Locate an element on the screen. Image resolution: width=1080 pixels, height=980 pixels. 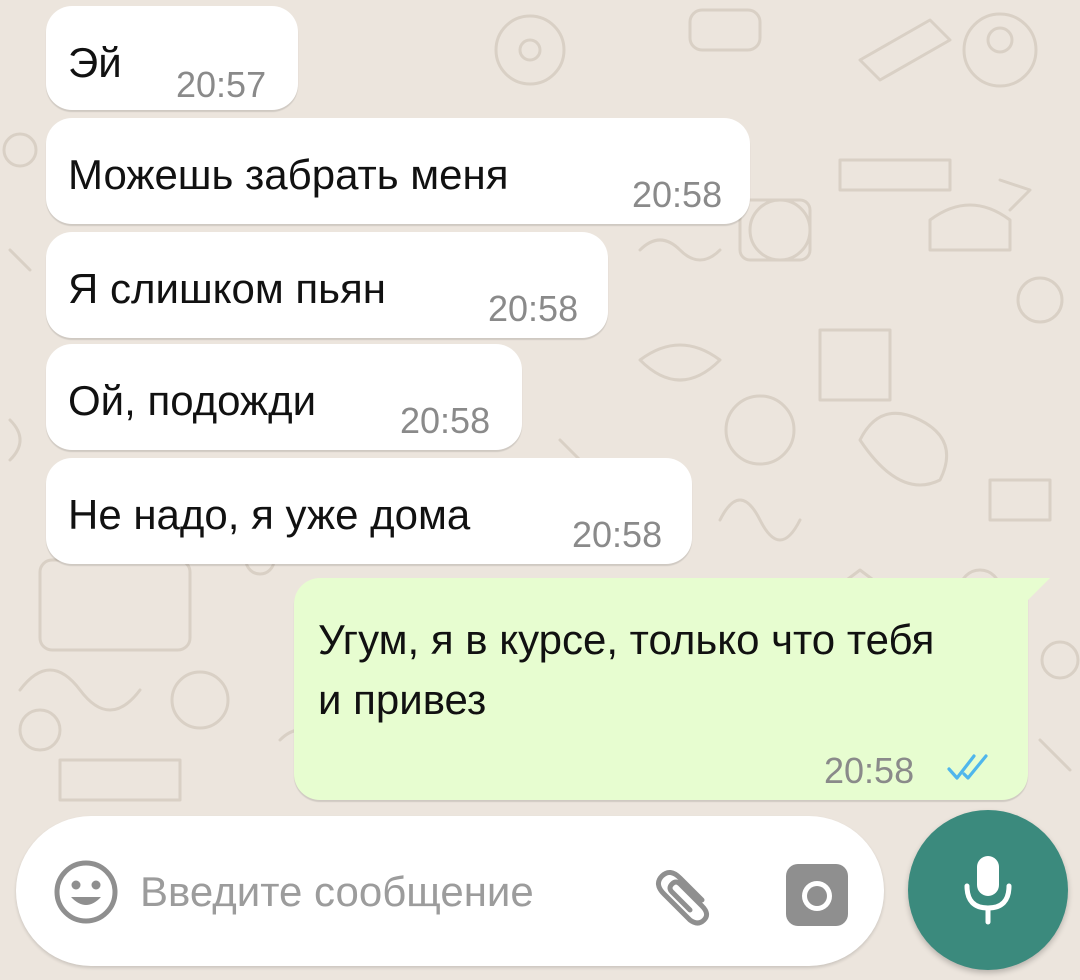
camera-icon is located at coordinates (817, 895).